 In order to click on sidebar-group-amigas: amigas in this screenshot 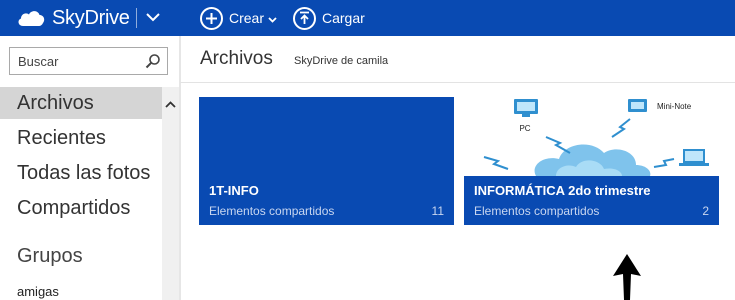, I will do `click(38, 291)`.